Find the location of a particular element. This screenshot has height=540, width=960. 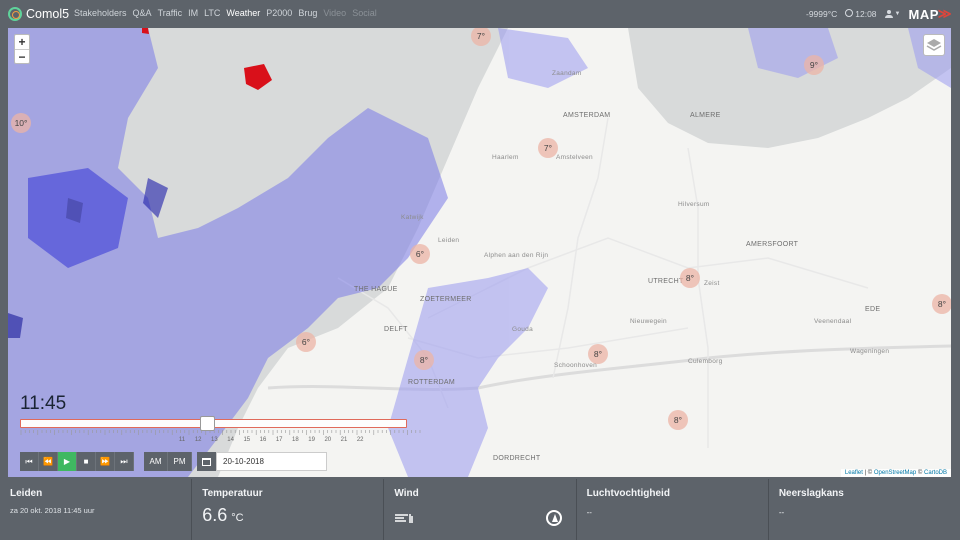

current-time: 11:45 is located at coordinates (43, 403).